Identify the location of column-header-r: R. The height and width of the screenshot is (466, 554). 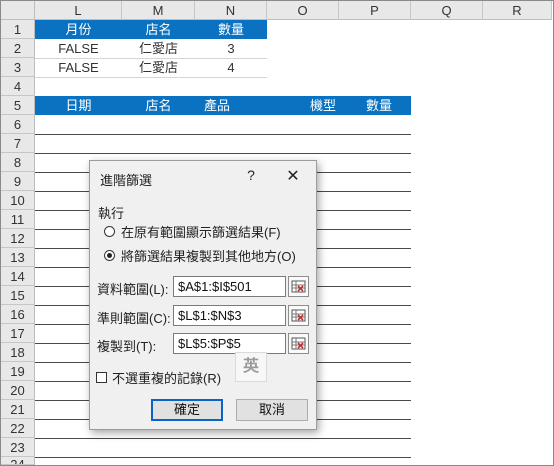
(517, 10).